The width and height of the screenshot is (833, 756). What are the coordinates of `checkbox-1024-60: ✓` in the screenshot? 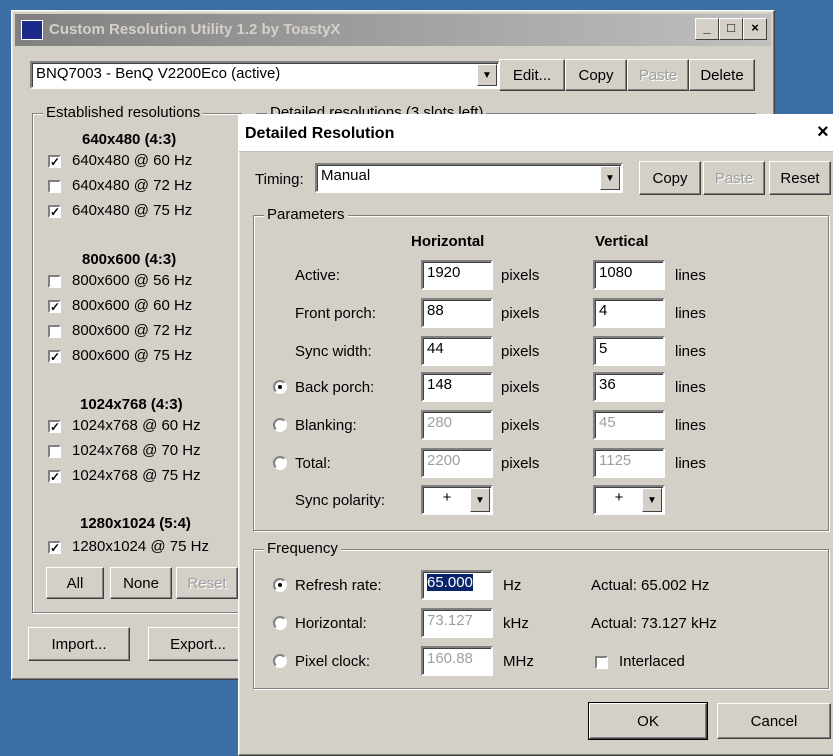 It's located at (54, 426).